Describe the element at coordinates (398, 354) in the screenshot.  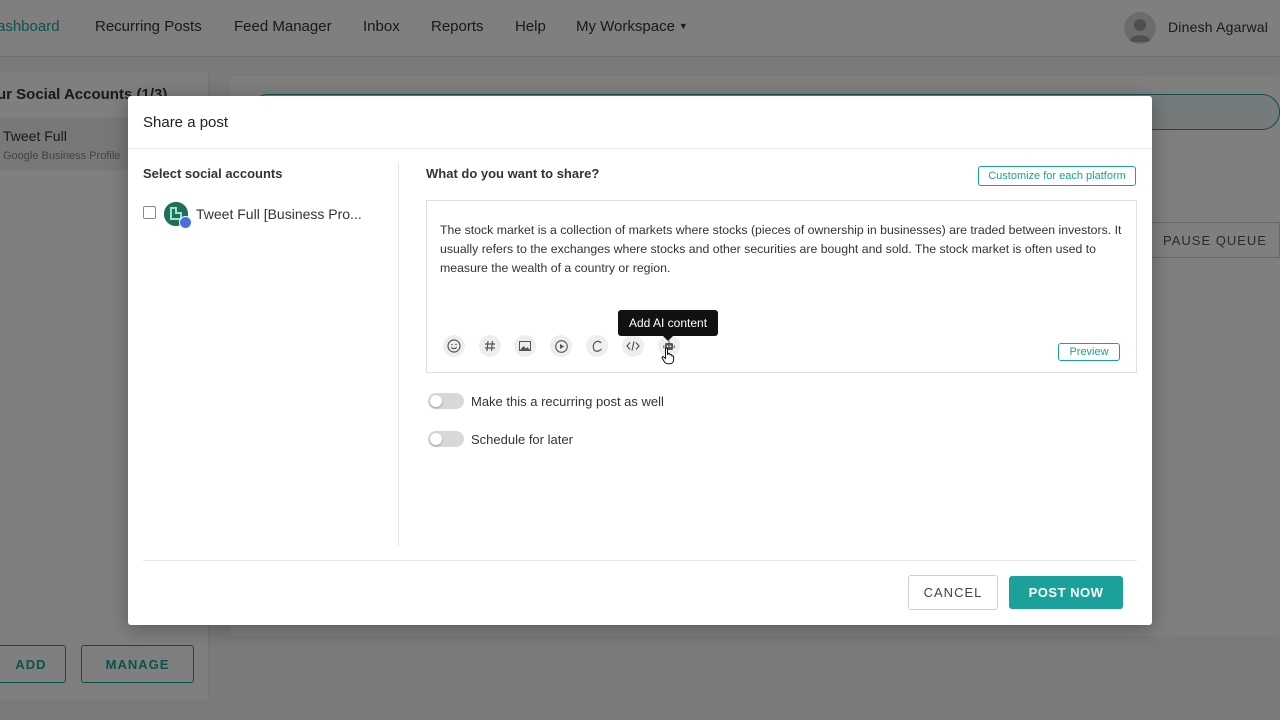
I see `column-divider` at that location.